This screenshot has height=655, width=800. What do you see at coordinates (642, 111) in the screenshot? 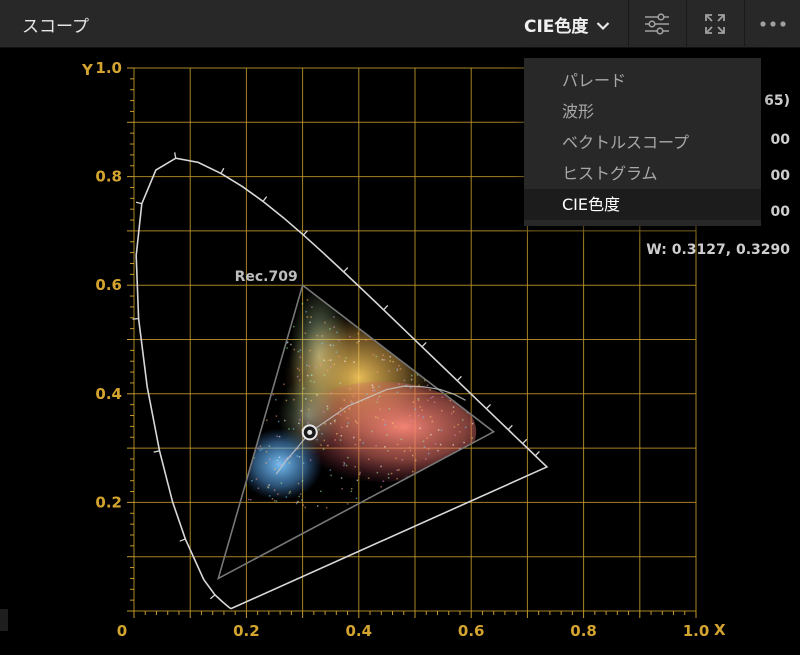
I see `menu-item-waveform: 波形` at bounding box center [642, 111].